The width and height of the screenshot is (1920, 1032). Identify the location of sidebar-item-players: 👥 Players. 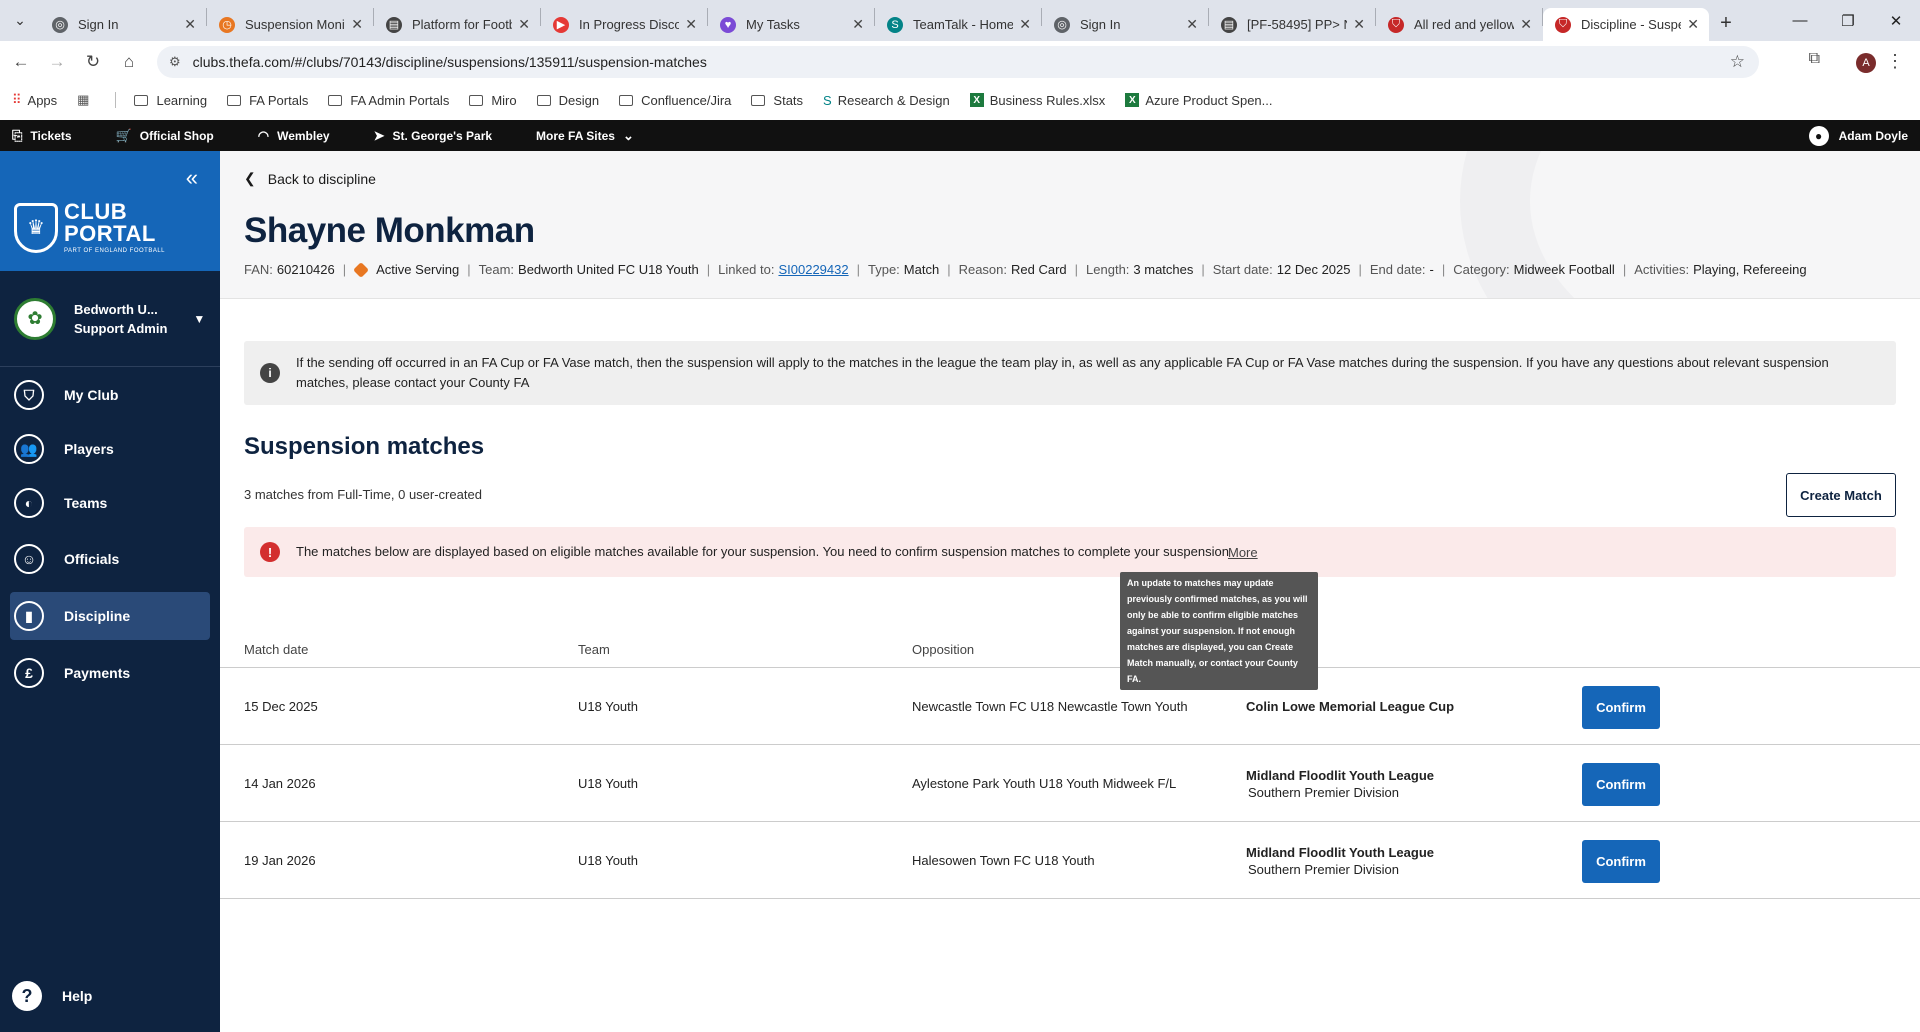
(110, 449).